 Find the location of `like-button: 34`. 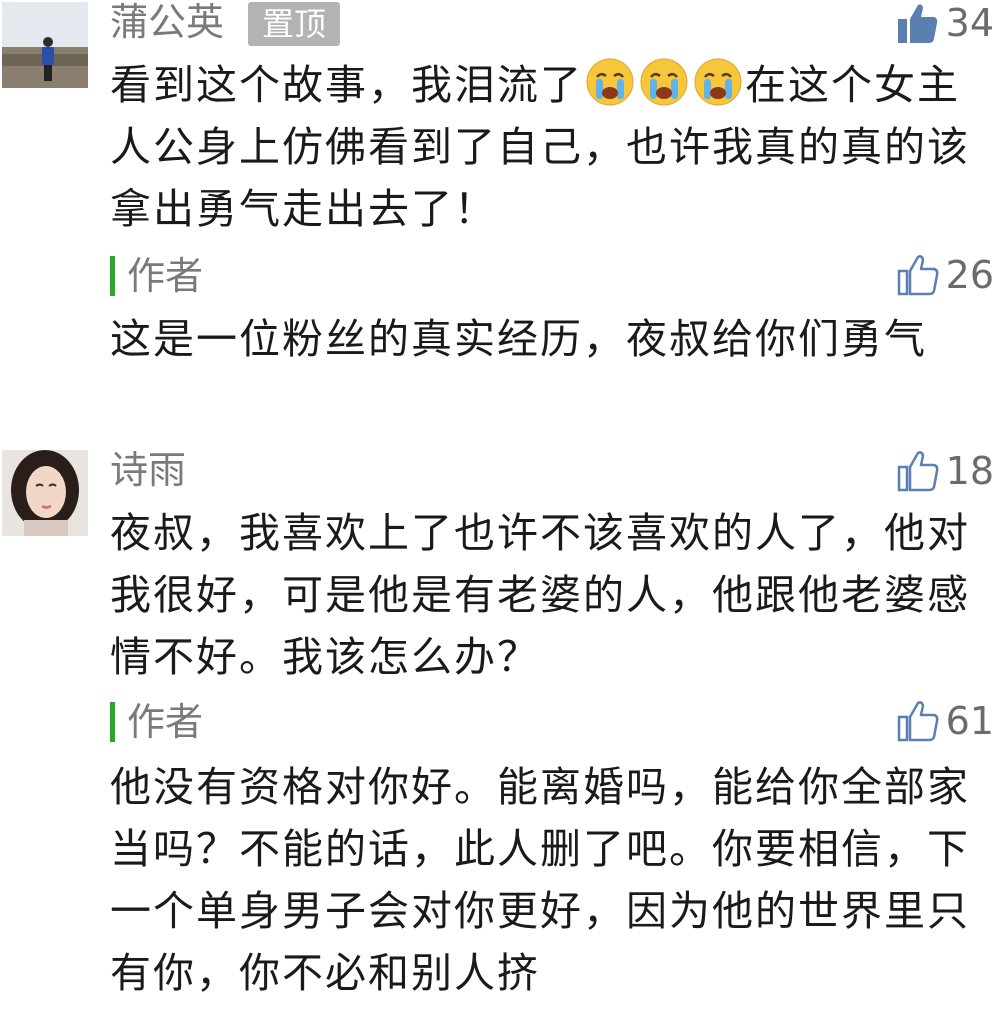

like-button: 34 is located at coordinates (945, 24).